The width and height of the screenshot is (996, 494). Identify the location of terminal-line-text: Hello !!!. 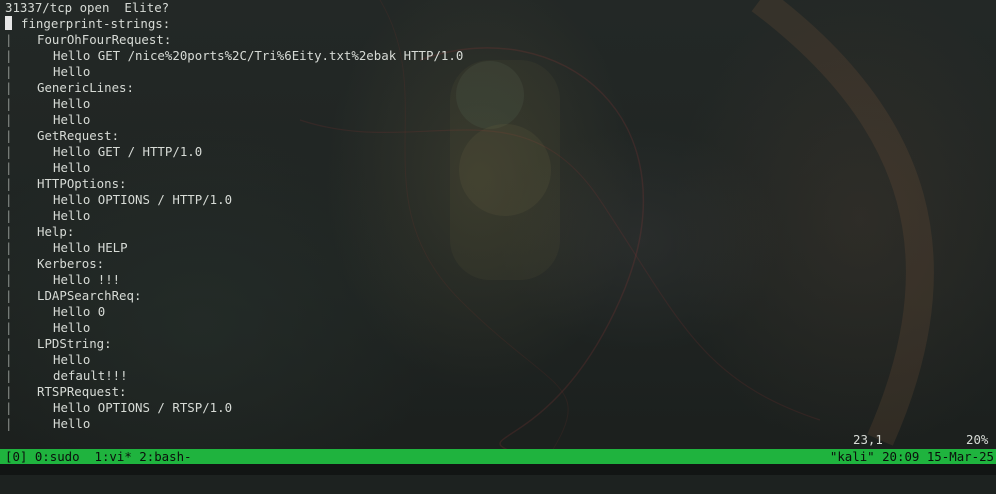
(87, 279).